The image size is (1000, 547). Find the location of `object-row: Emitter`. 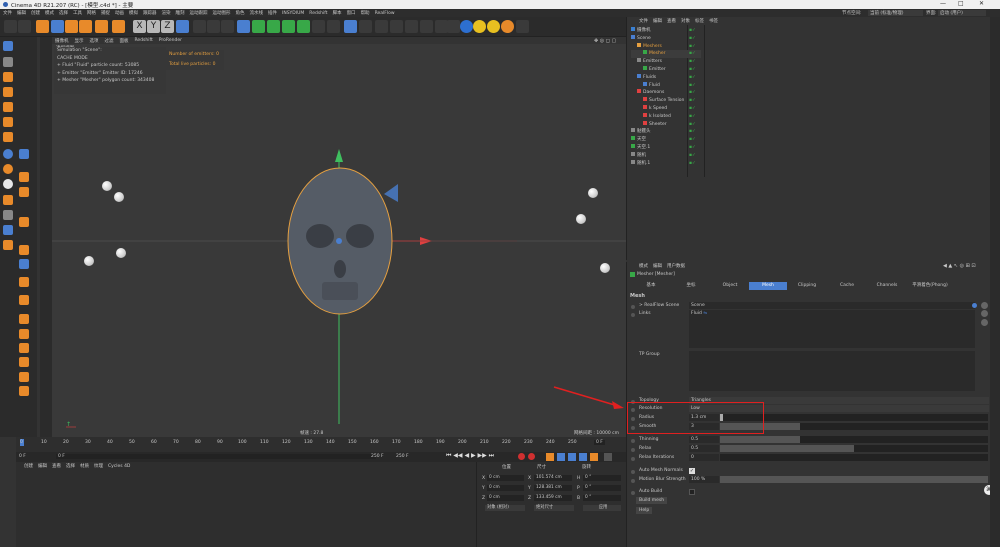

object-row: Emitter is located at coordinates (648, 70).